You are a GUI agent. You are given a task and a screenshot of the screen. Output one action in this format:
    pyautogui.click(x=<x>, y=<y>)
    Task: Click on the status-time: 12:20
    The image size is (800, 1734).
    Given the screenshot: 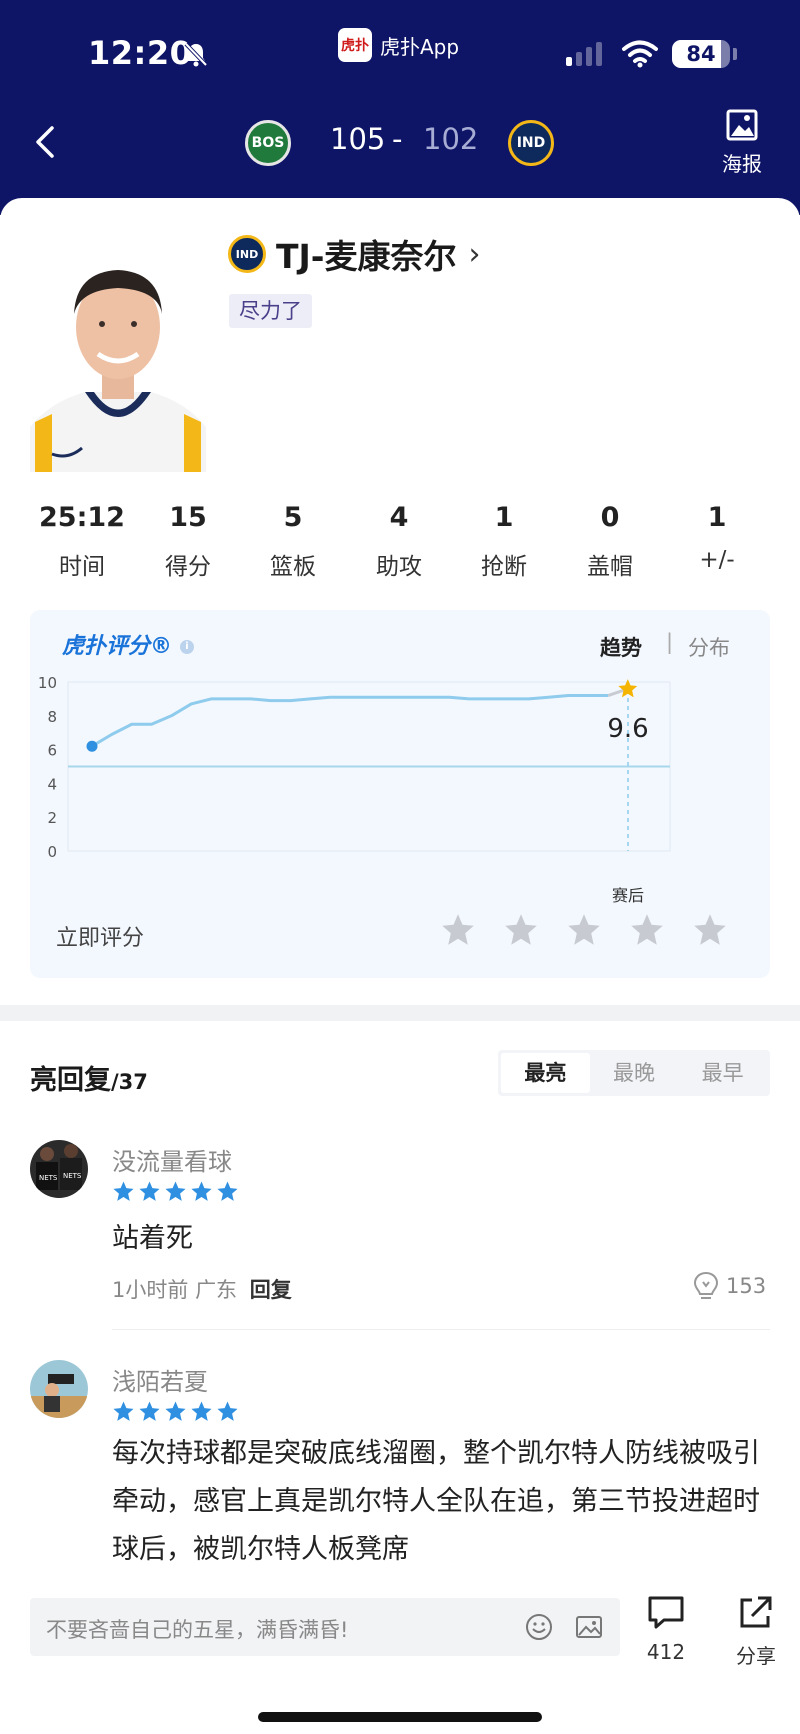 What is the action you would take?
    pyautogui.click(x=140, y=53)
    